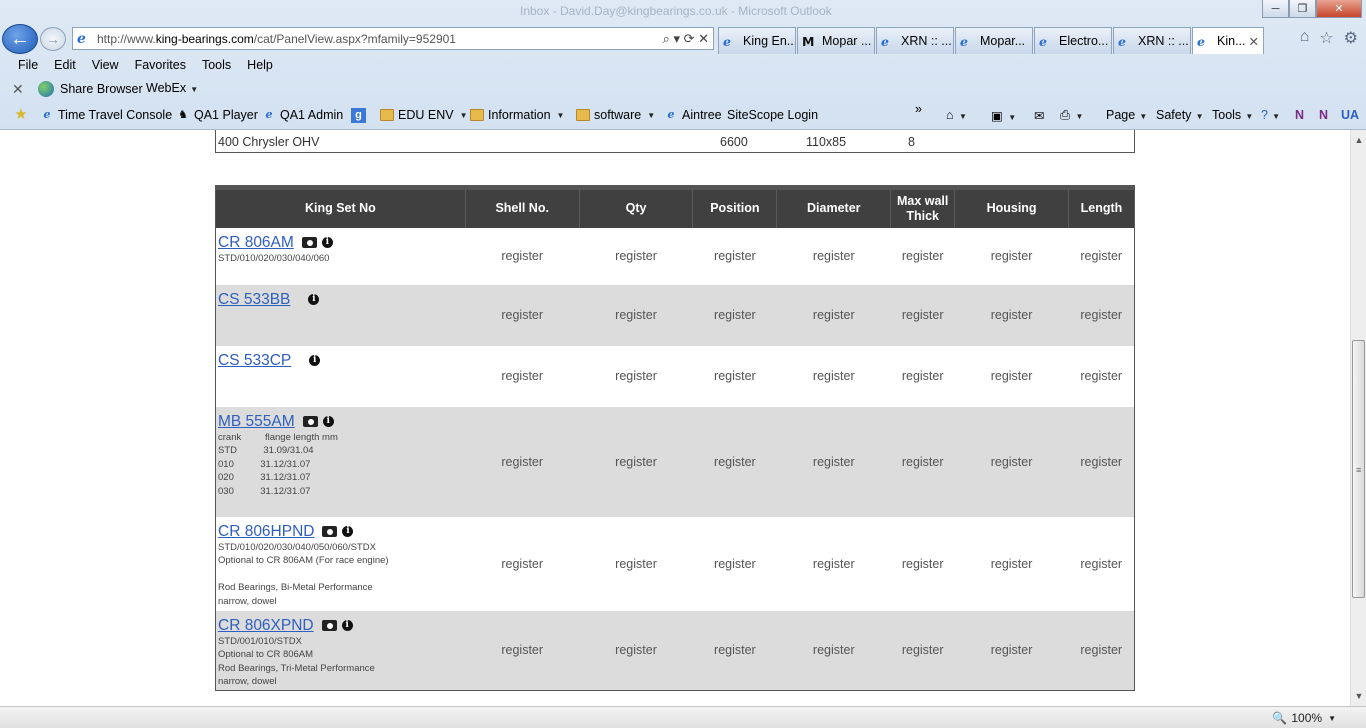 The image size is (1366, 728). I want to click on fav-google: g, so click(358, 115).